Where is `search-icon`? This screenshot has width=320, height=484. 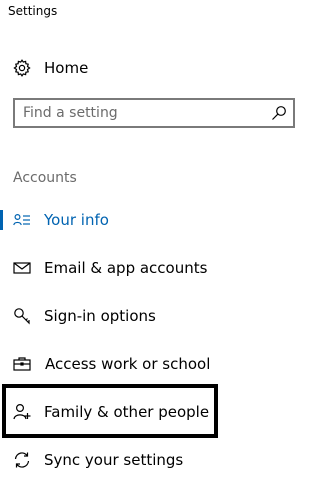 search-icon is located at coordinates (279, 113).